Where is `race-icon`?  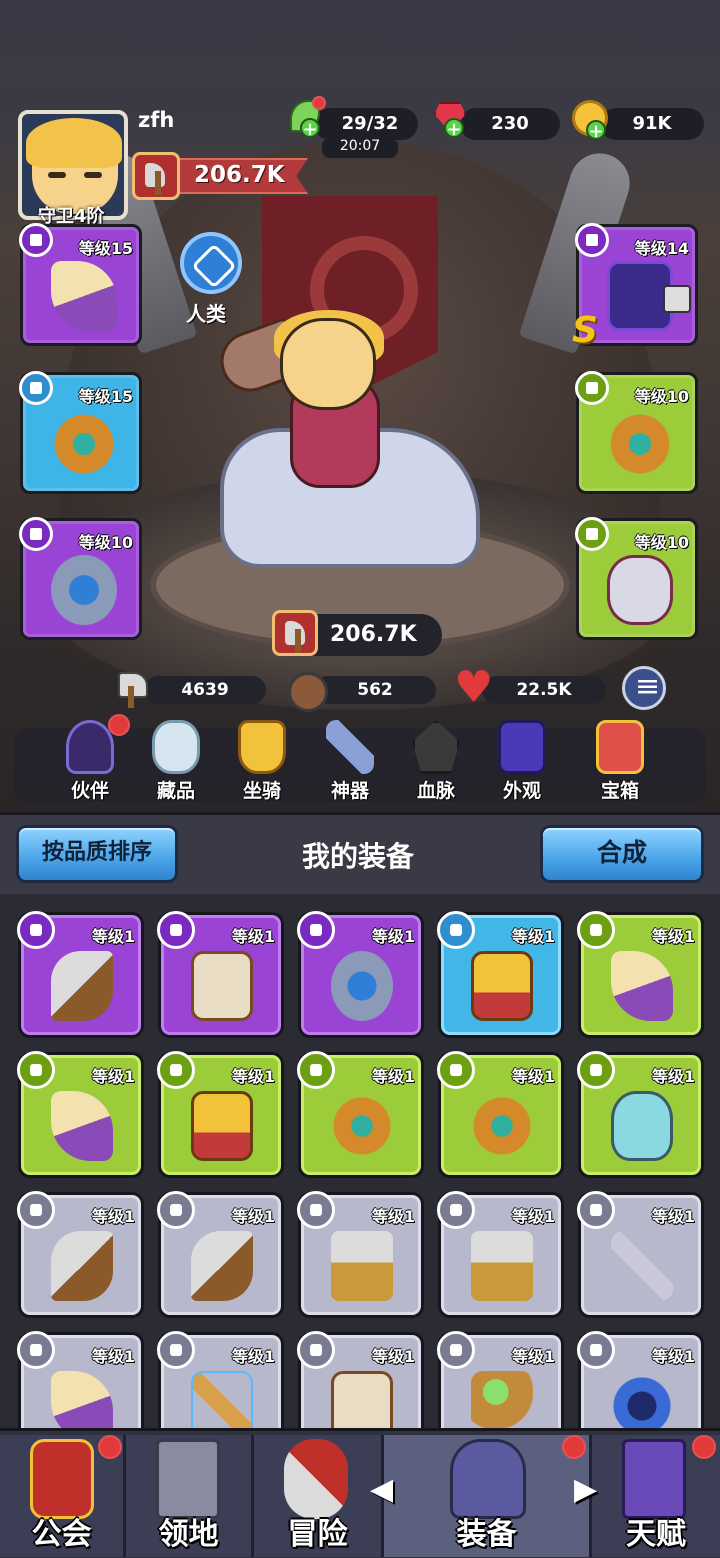
race-icon is located at coordinates (211, 263).